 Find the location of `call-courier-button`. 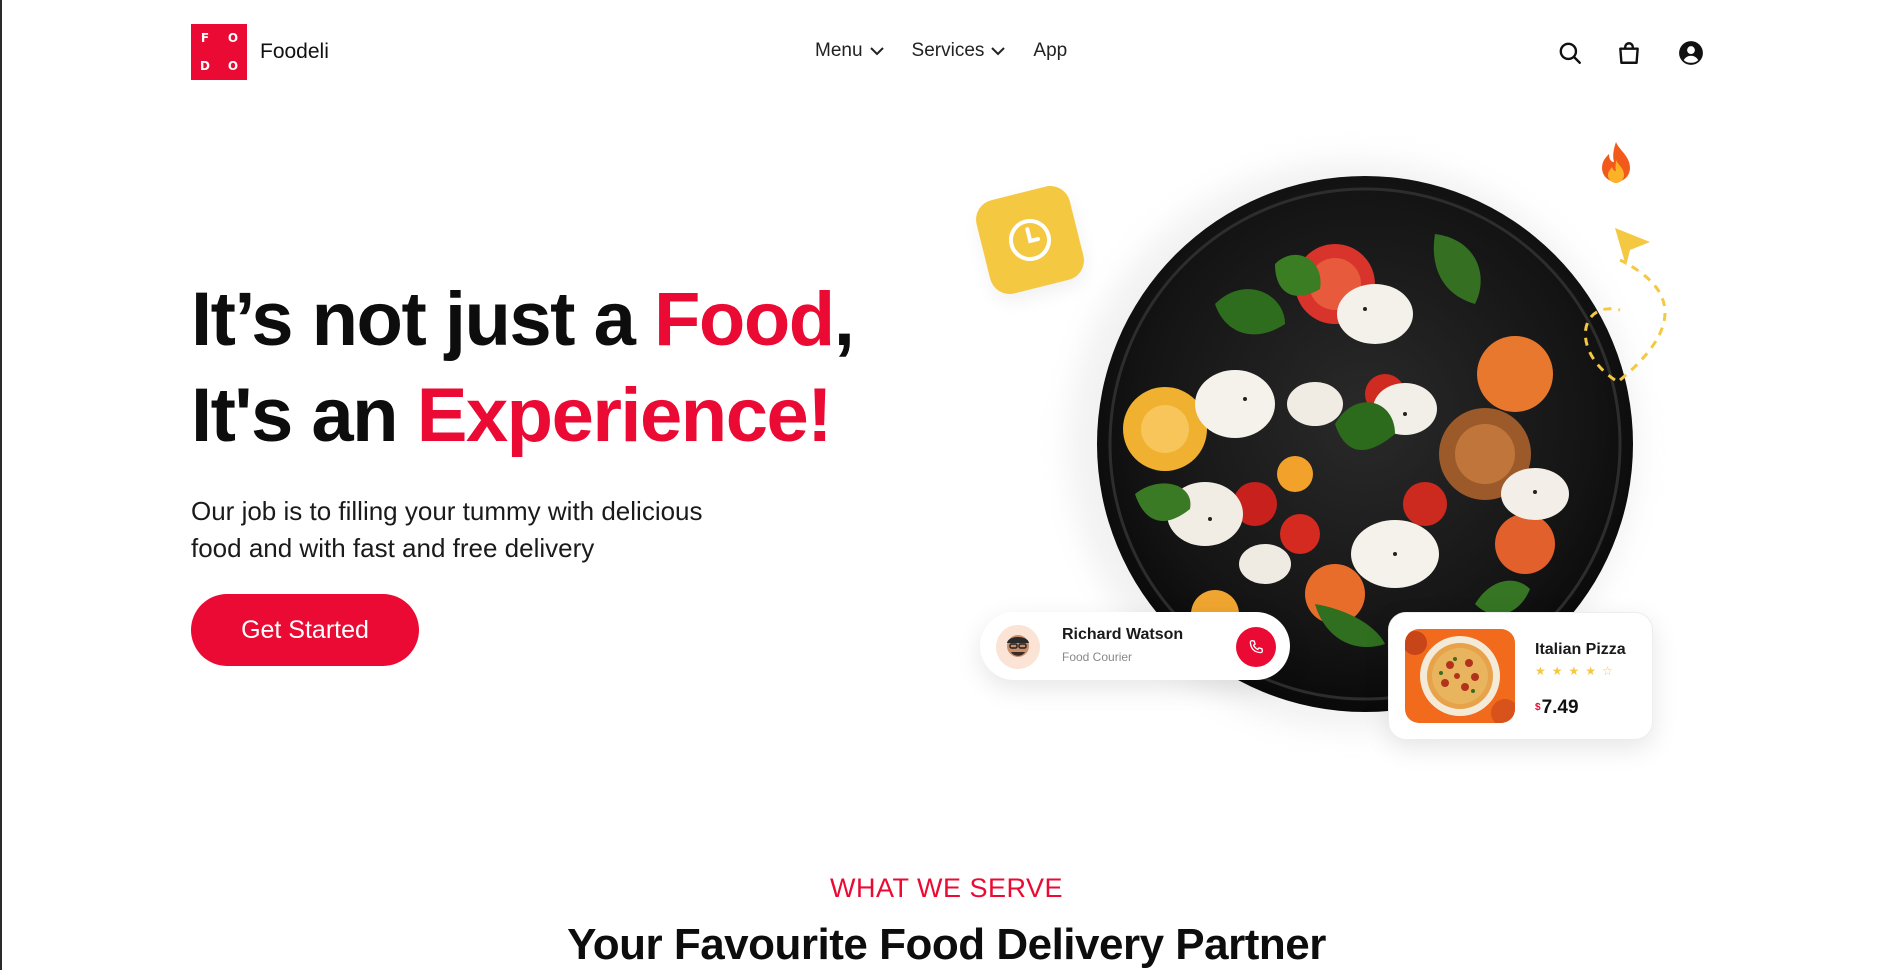

call-courier-button is located at coordinates (1256, 647).